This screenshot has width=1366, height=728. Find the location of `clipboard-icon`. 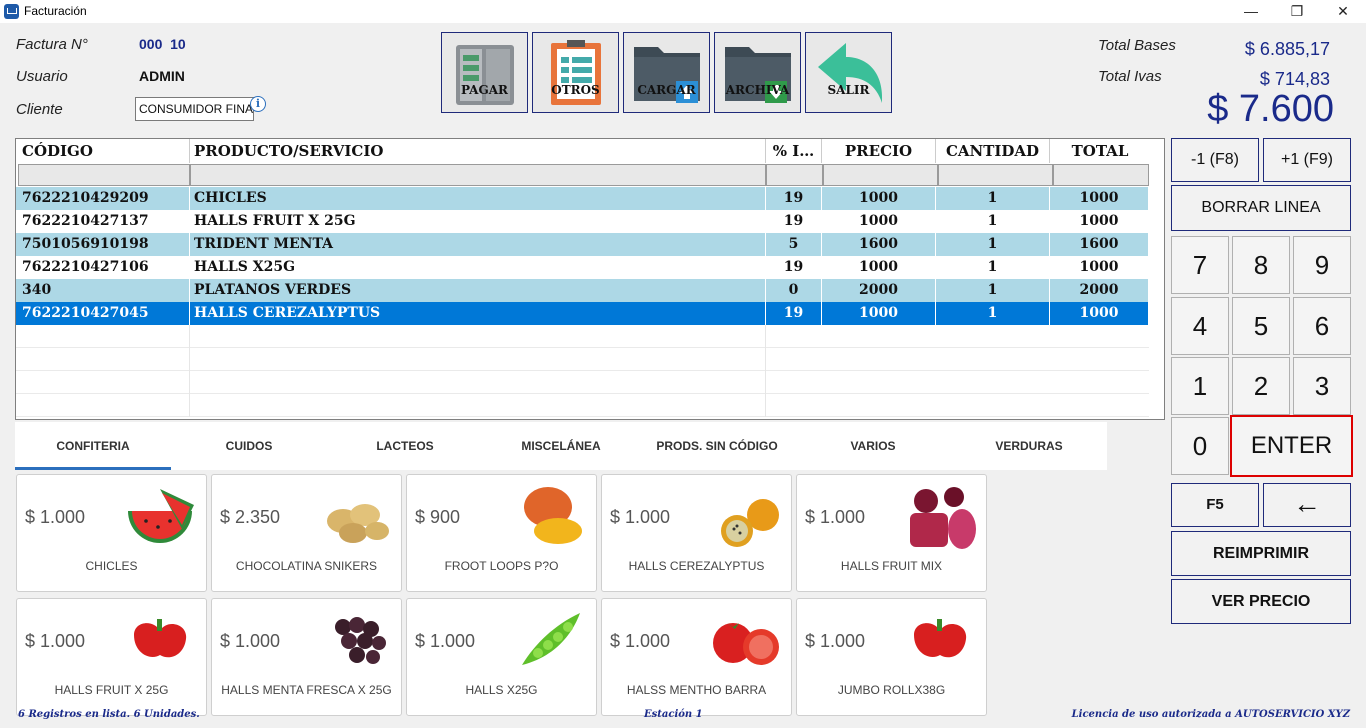

clipboard-icon is located at coordinates (576, 72).